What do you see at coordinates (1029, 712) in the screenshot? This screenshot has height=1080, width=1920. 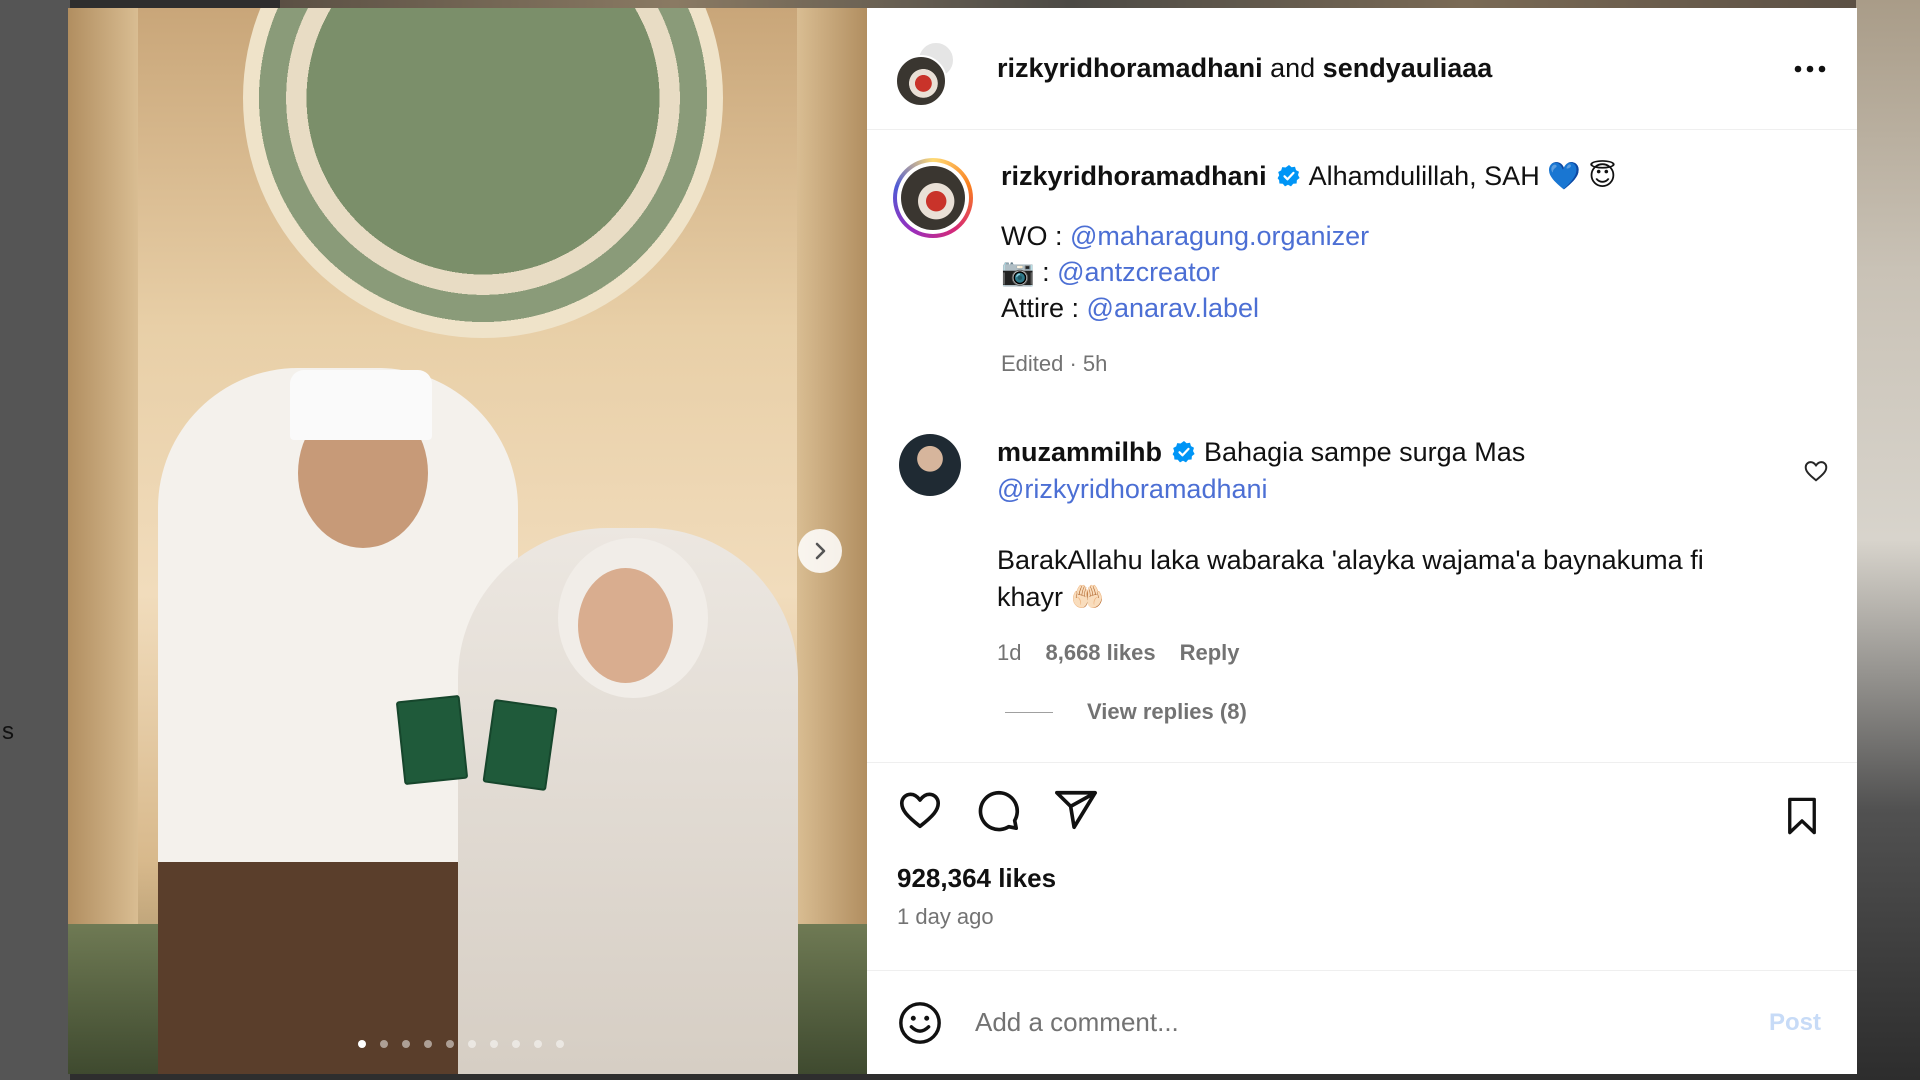 I see `replies-divider-line` at bounding box center [1029, 712].